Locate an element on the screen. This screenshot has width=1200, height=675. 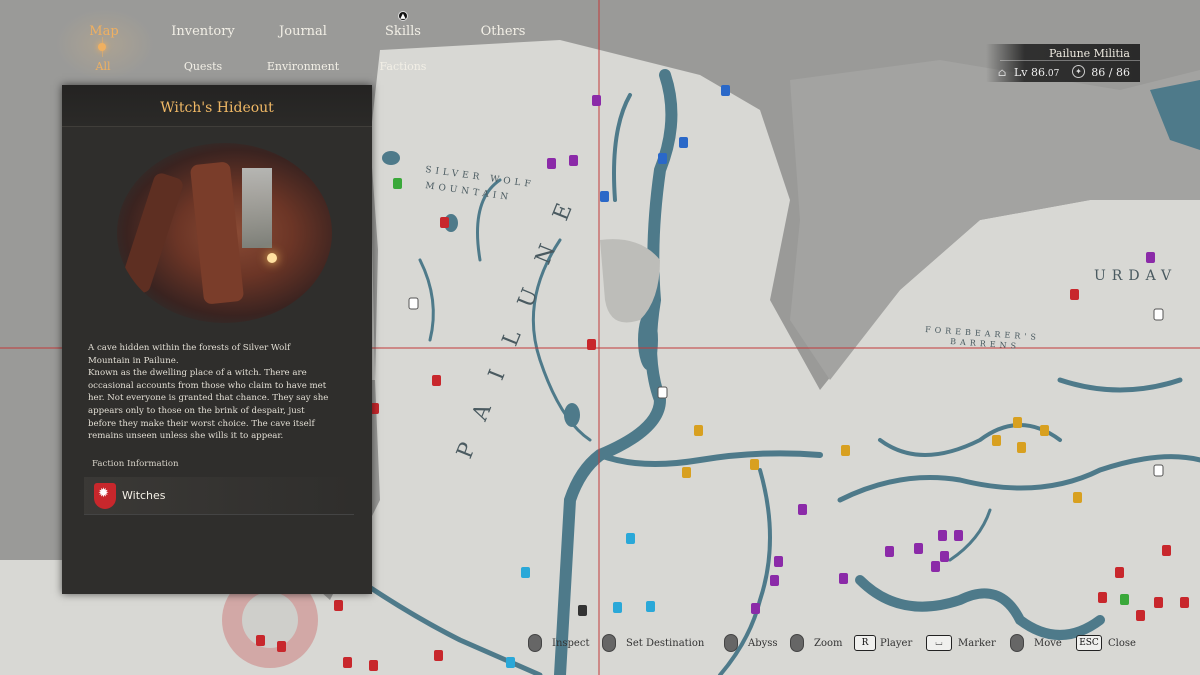
faction-status-panel: Pailune Militia ⌂ Lv 86.07 ✦ 86 / 86 is located at coordinates (1063, 63).